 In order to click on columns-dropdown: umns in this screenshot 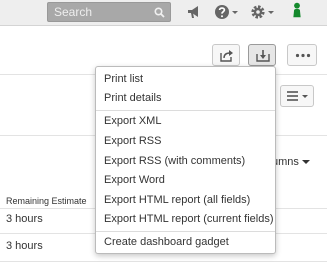, I will do `click(291, 162)`.